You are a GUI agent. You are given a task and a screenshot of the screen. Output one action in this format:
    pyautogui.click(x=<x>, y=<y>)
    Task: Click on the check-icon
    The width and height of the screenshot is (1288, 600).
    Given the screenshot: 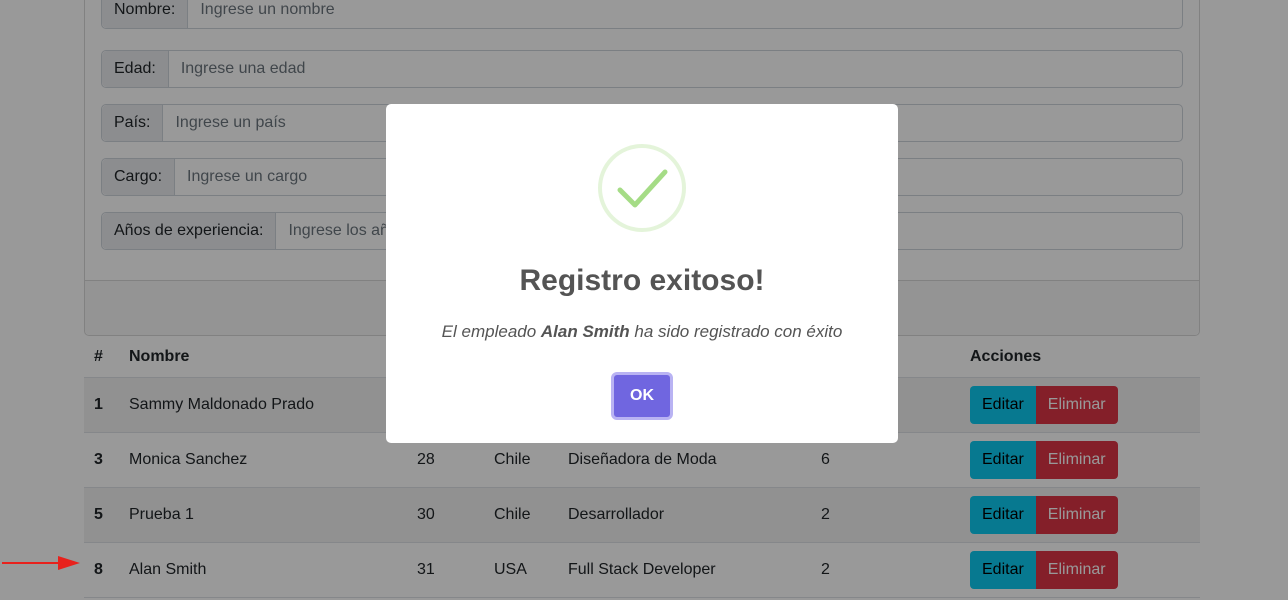 What is the action you would take?
    pyautogui.click(x=642, y=188)
    